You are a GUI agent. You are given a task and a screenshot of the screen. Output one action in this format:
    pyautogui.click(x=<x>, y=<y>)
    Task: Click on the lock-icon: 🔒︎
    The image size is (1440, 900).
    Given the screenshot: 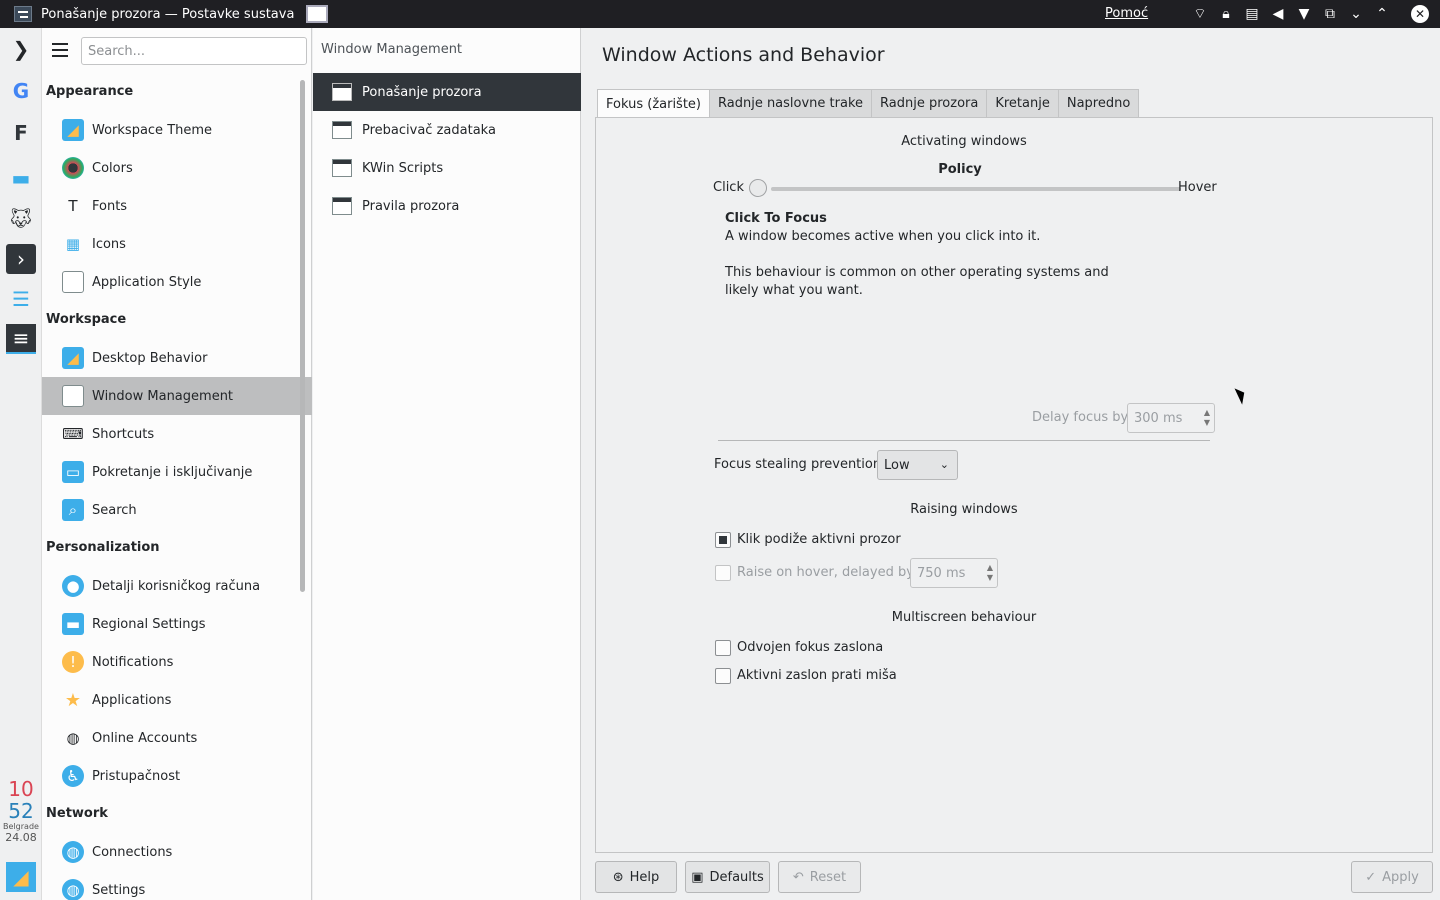 What is the action you would take?
    pyautogui.click(x=1226, y=14)
    